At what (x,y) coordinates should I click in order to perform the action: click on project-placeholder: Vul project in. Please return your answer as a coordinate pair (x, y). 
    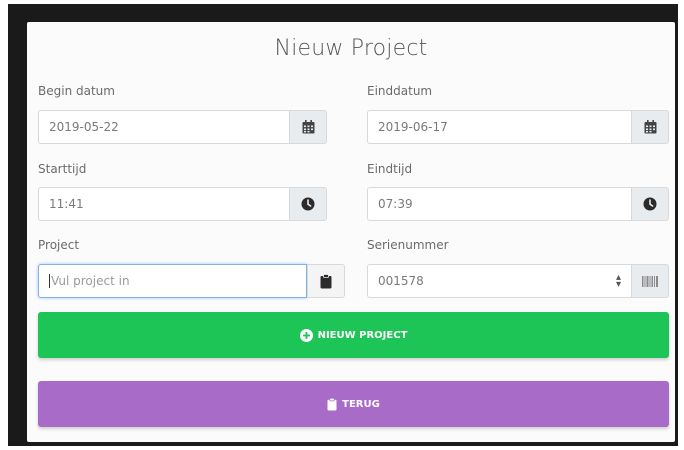
    Looking at the image, I should click on (90, 281).